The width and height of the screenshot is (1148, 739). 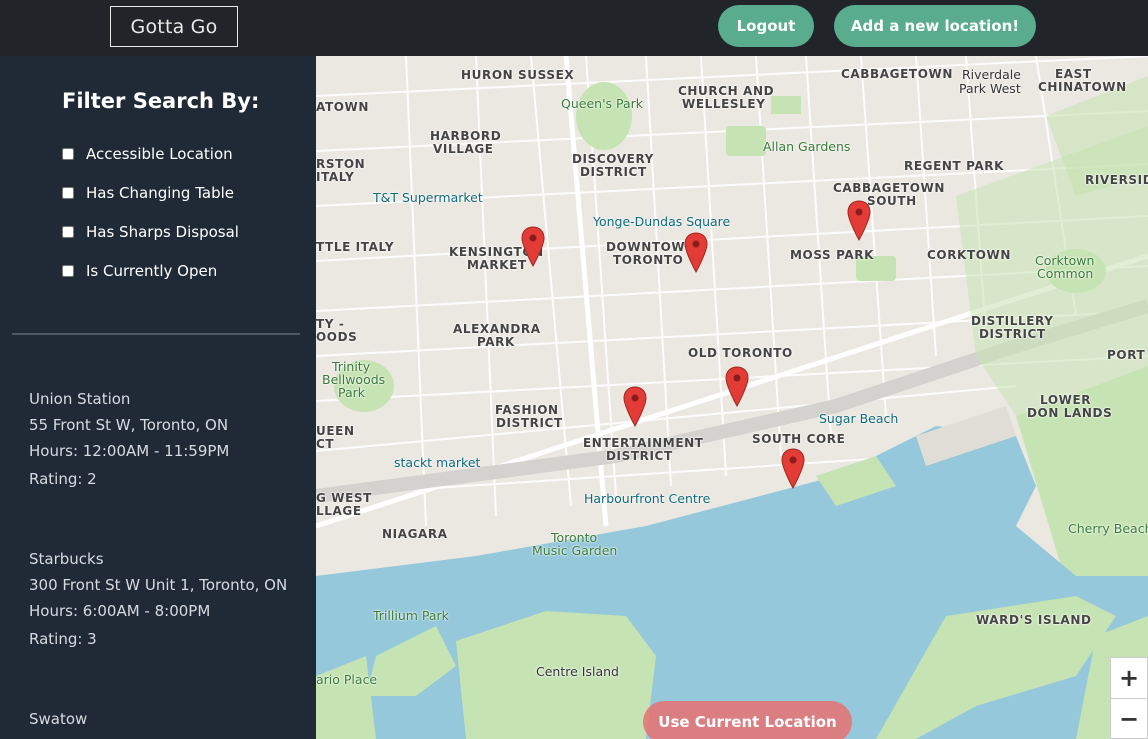 I want to click on filter-accessible: Accessible Location, so click(x=147, y=154).